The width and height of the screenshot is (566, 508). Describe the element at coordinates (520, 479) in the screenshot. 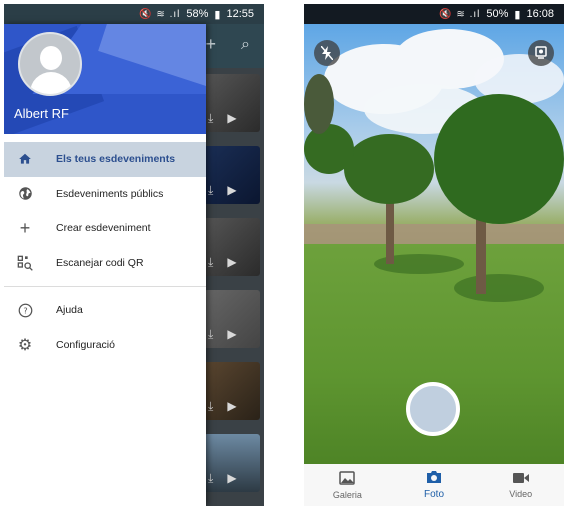

I see `video-icon` at that location.